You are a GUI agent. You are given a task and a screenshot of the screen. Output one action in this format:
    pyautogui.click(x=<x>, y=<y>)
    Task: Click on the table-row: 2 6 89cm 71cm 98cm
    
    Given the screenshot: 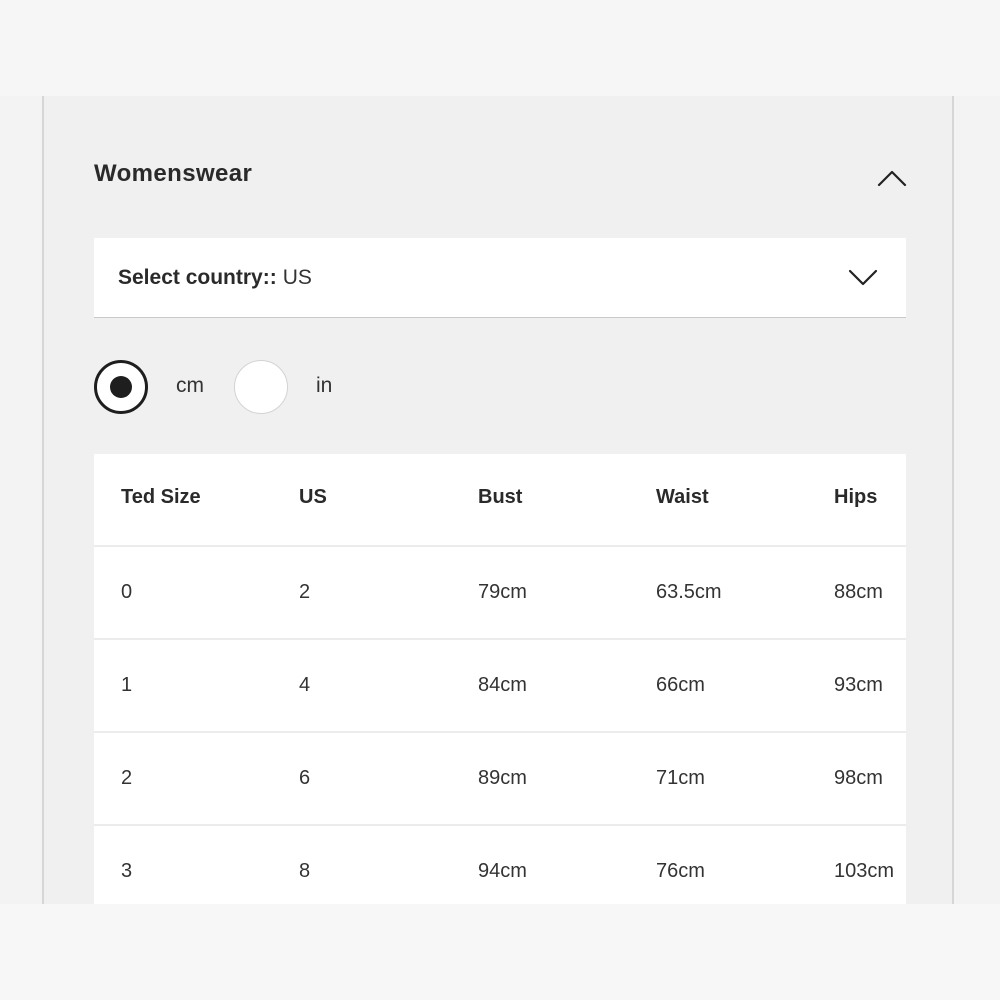 What is the action you would take?
    pyautogui.click(x=500, y=779)
    